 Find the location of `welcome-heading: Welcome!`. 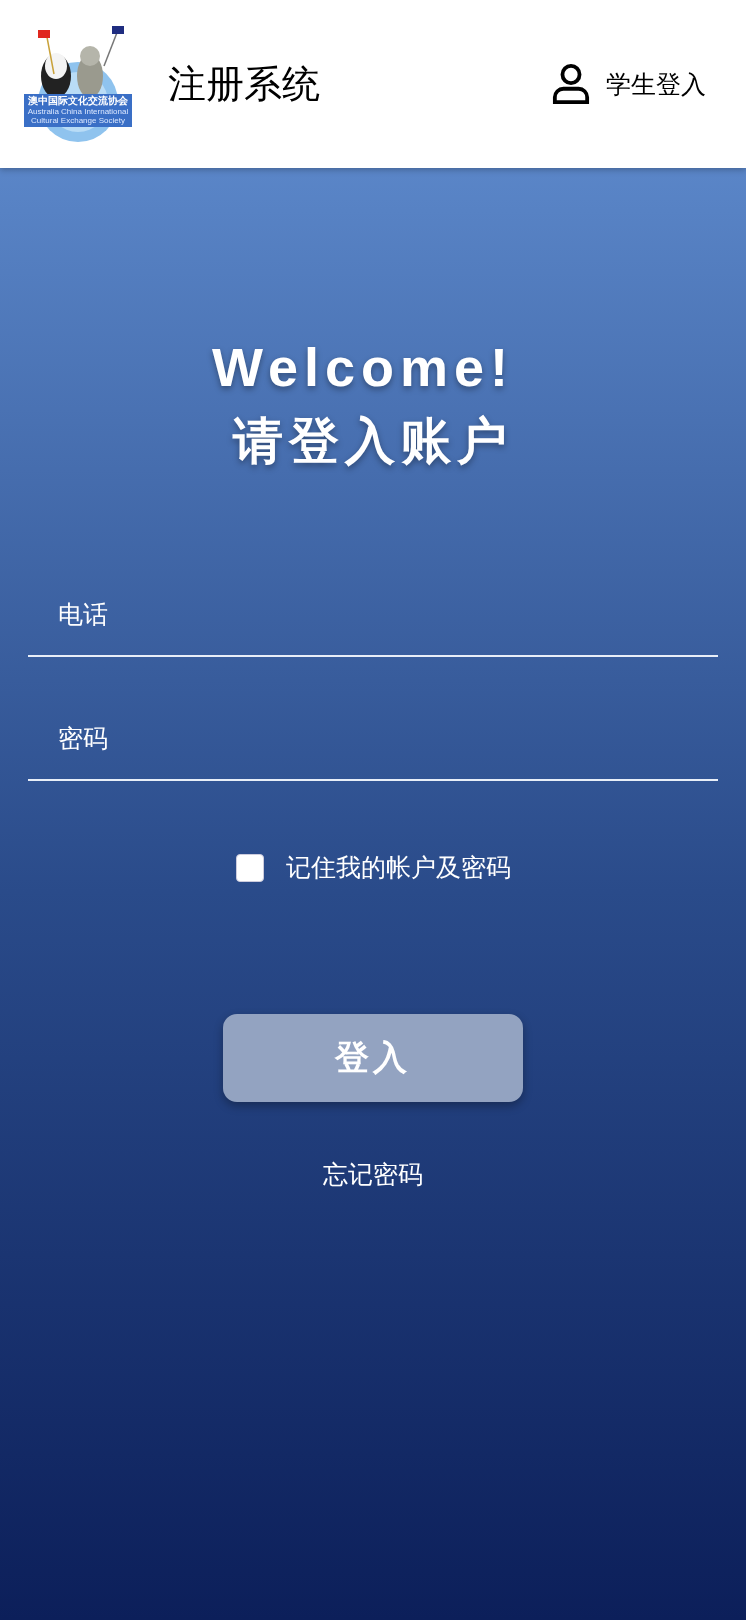

welcome-heading: Welcome! is located at coordinates (363, 367).